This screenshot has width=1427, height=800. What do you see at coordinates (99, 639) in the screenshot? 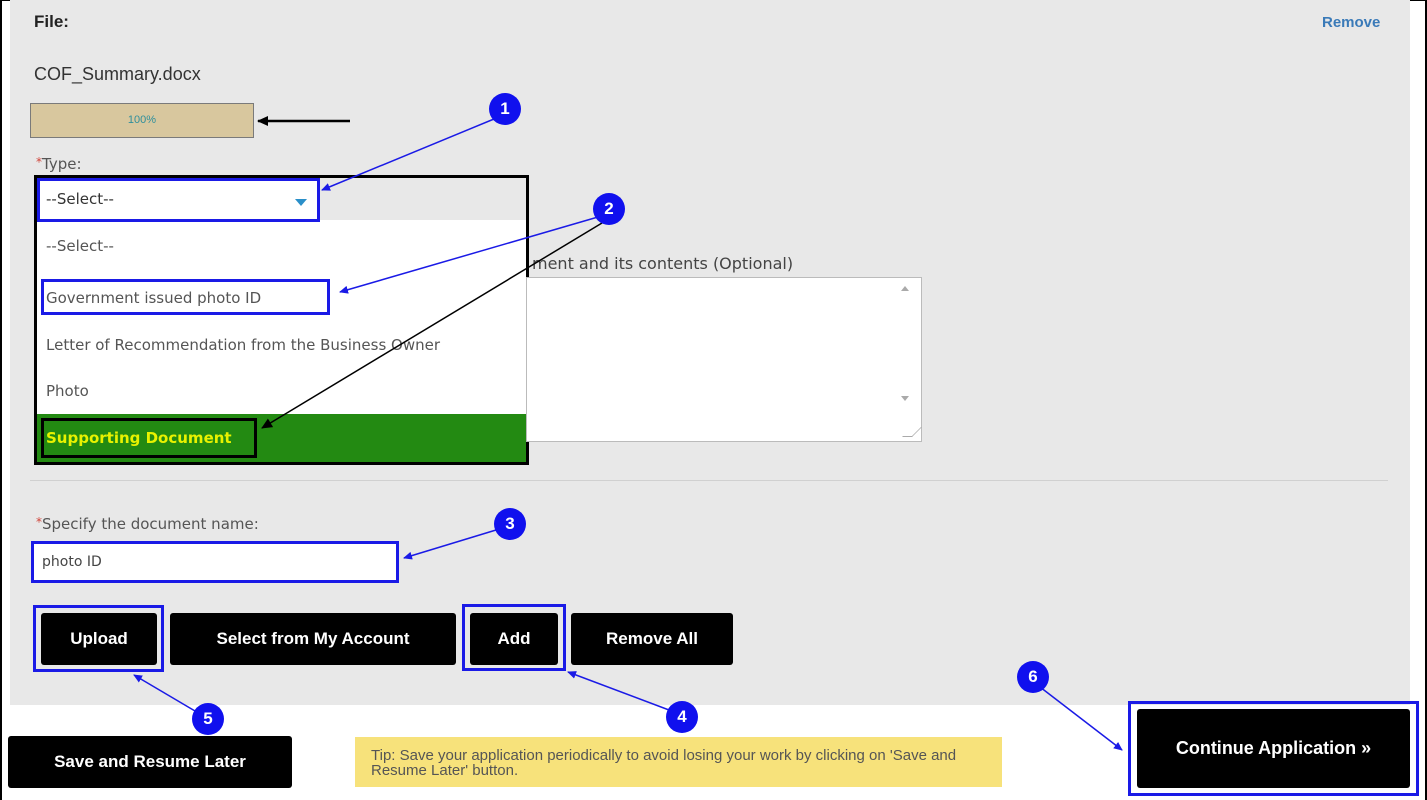
I see `upload-button: Upload` at bounding box center [99, 639].